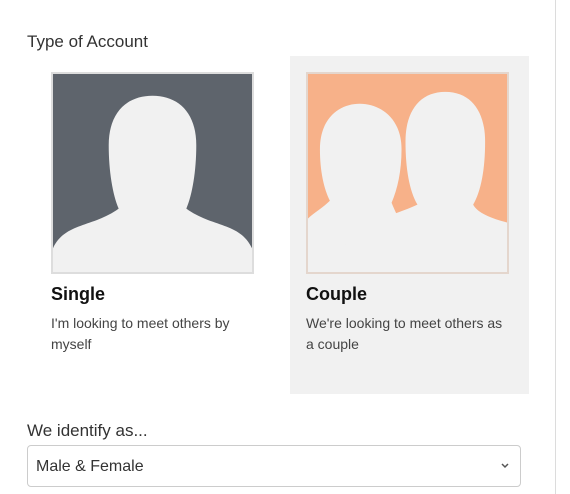 The image size is (570, 494). Describe the element at coordinates (90, 466) in the screenshot. I see `identify-select-value: Male & Female` at that location.